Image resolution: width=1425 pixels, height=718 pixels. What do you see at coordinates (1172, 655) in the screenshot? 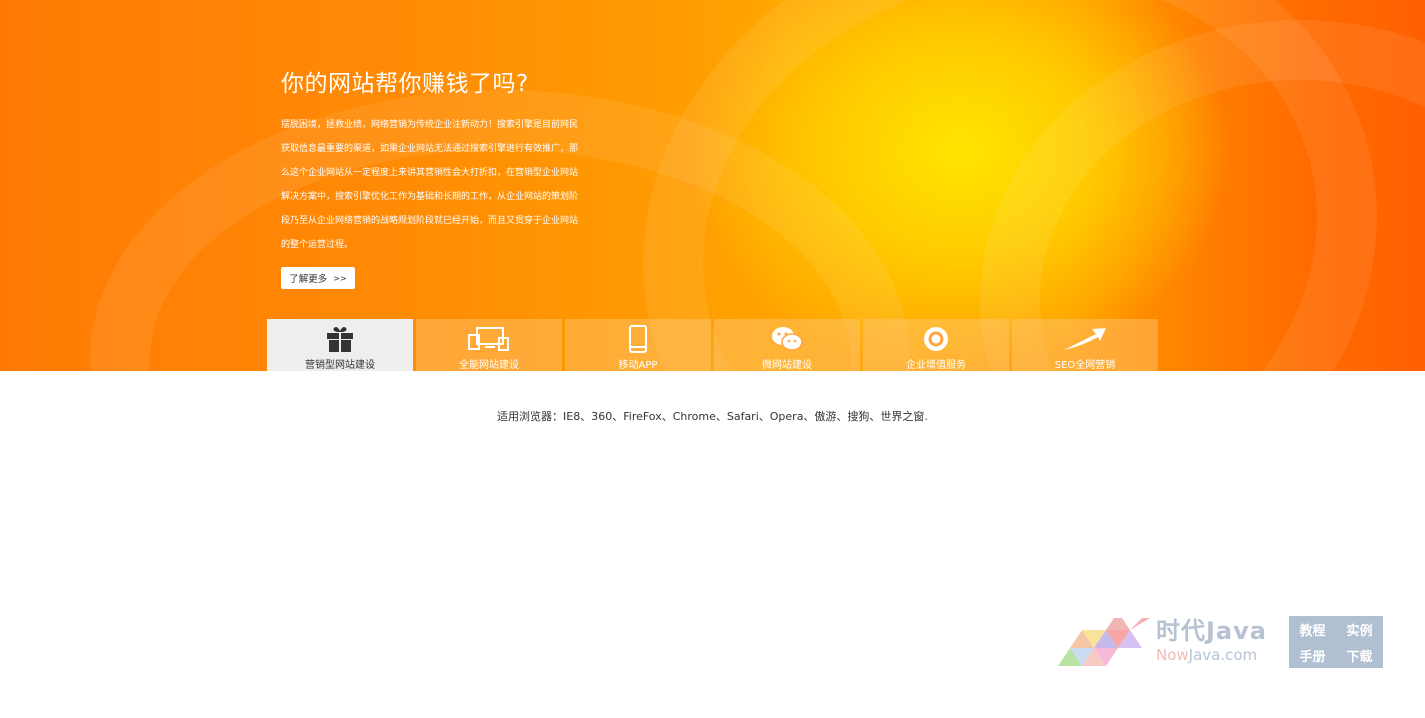
I see `brand-domain-prefix: Now` at bounding box center [1172, 655].